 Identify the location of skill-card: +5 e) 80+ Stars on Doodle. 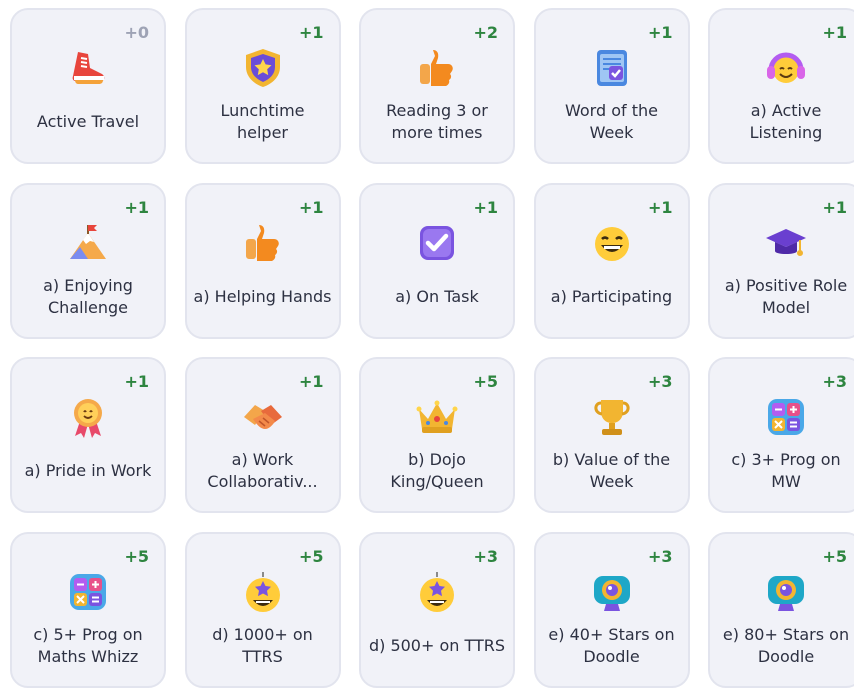
(781, 609).